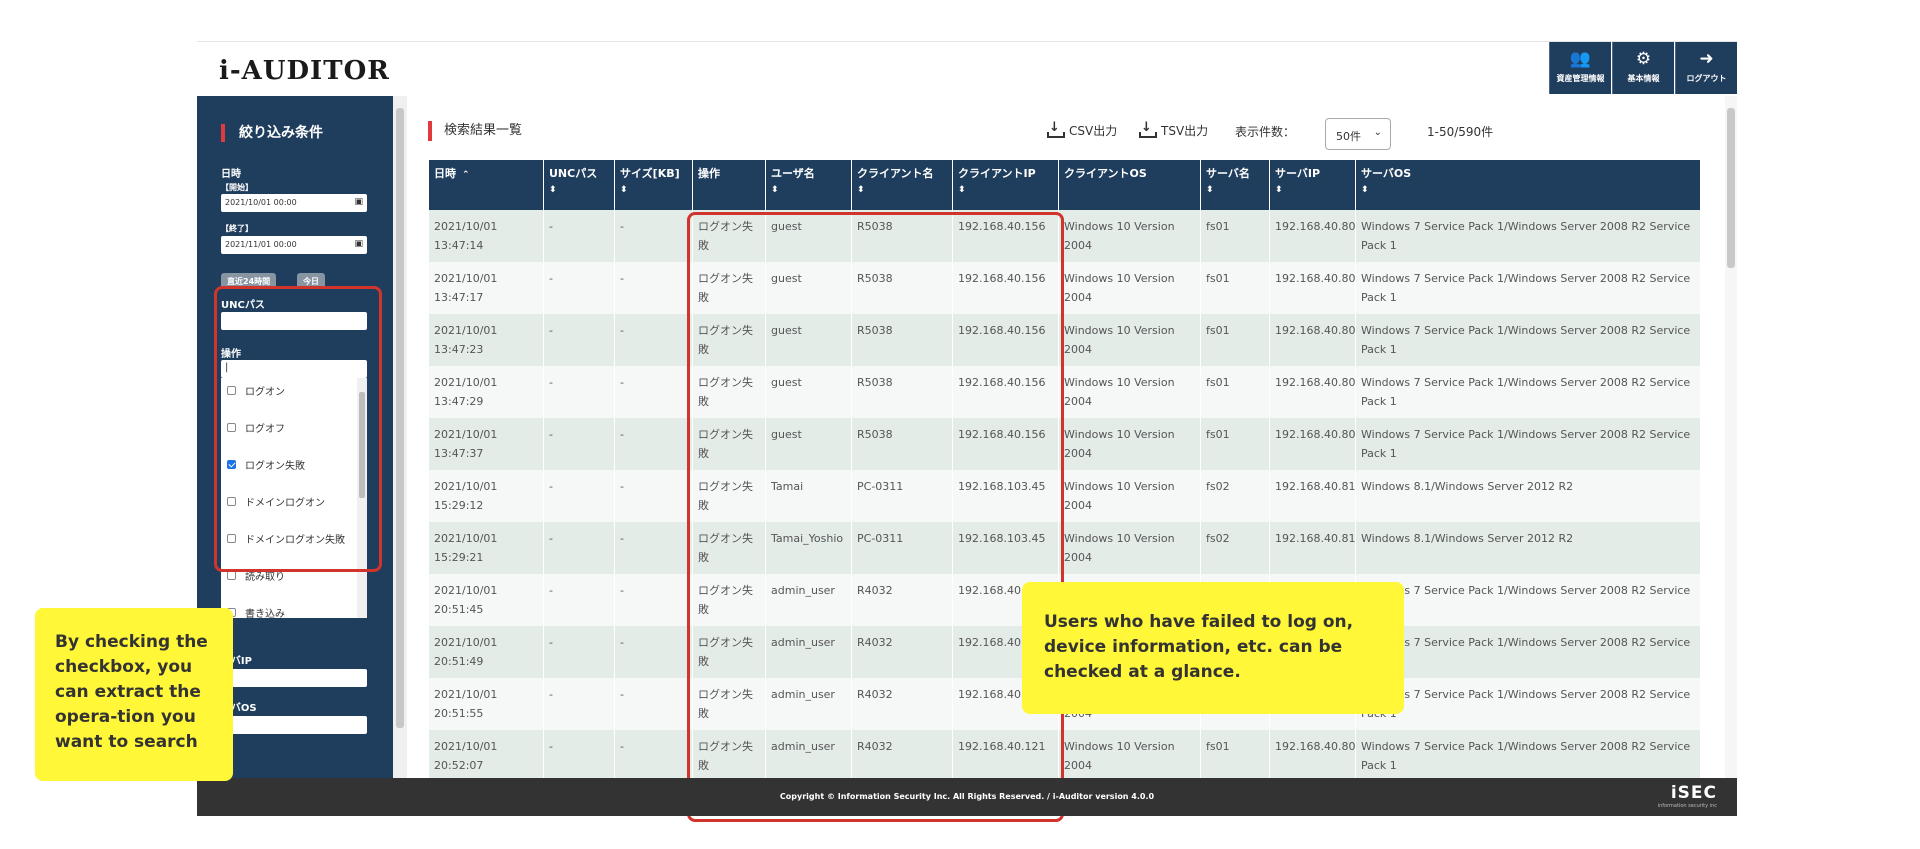 This screenshot has width=1920, height=849. What do you see at coordinates (294, 678) in the screenshot?
I see `server-ip-input` at bounding box center [294, 678].